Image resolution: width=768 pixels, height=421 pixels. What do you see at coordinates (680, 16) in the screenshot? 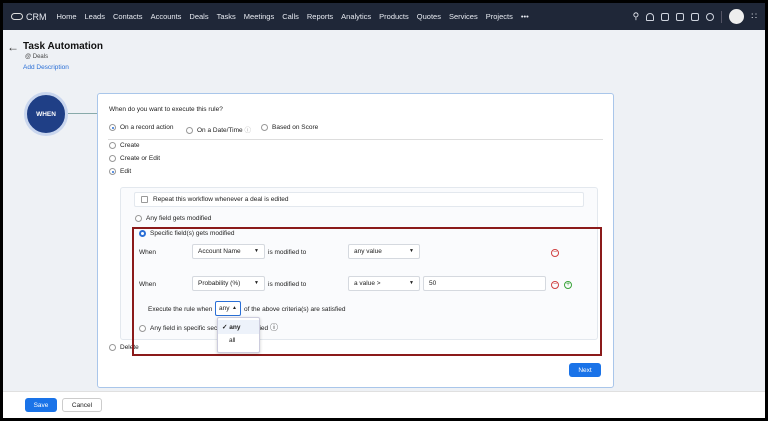
I see `calendar-icon` at bounding box center [680, 16].